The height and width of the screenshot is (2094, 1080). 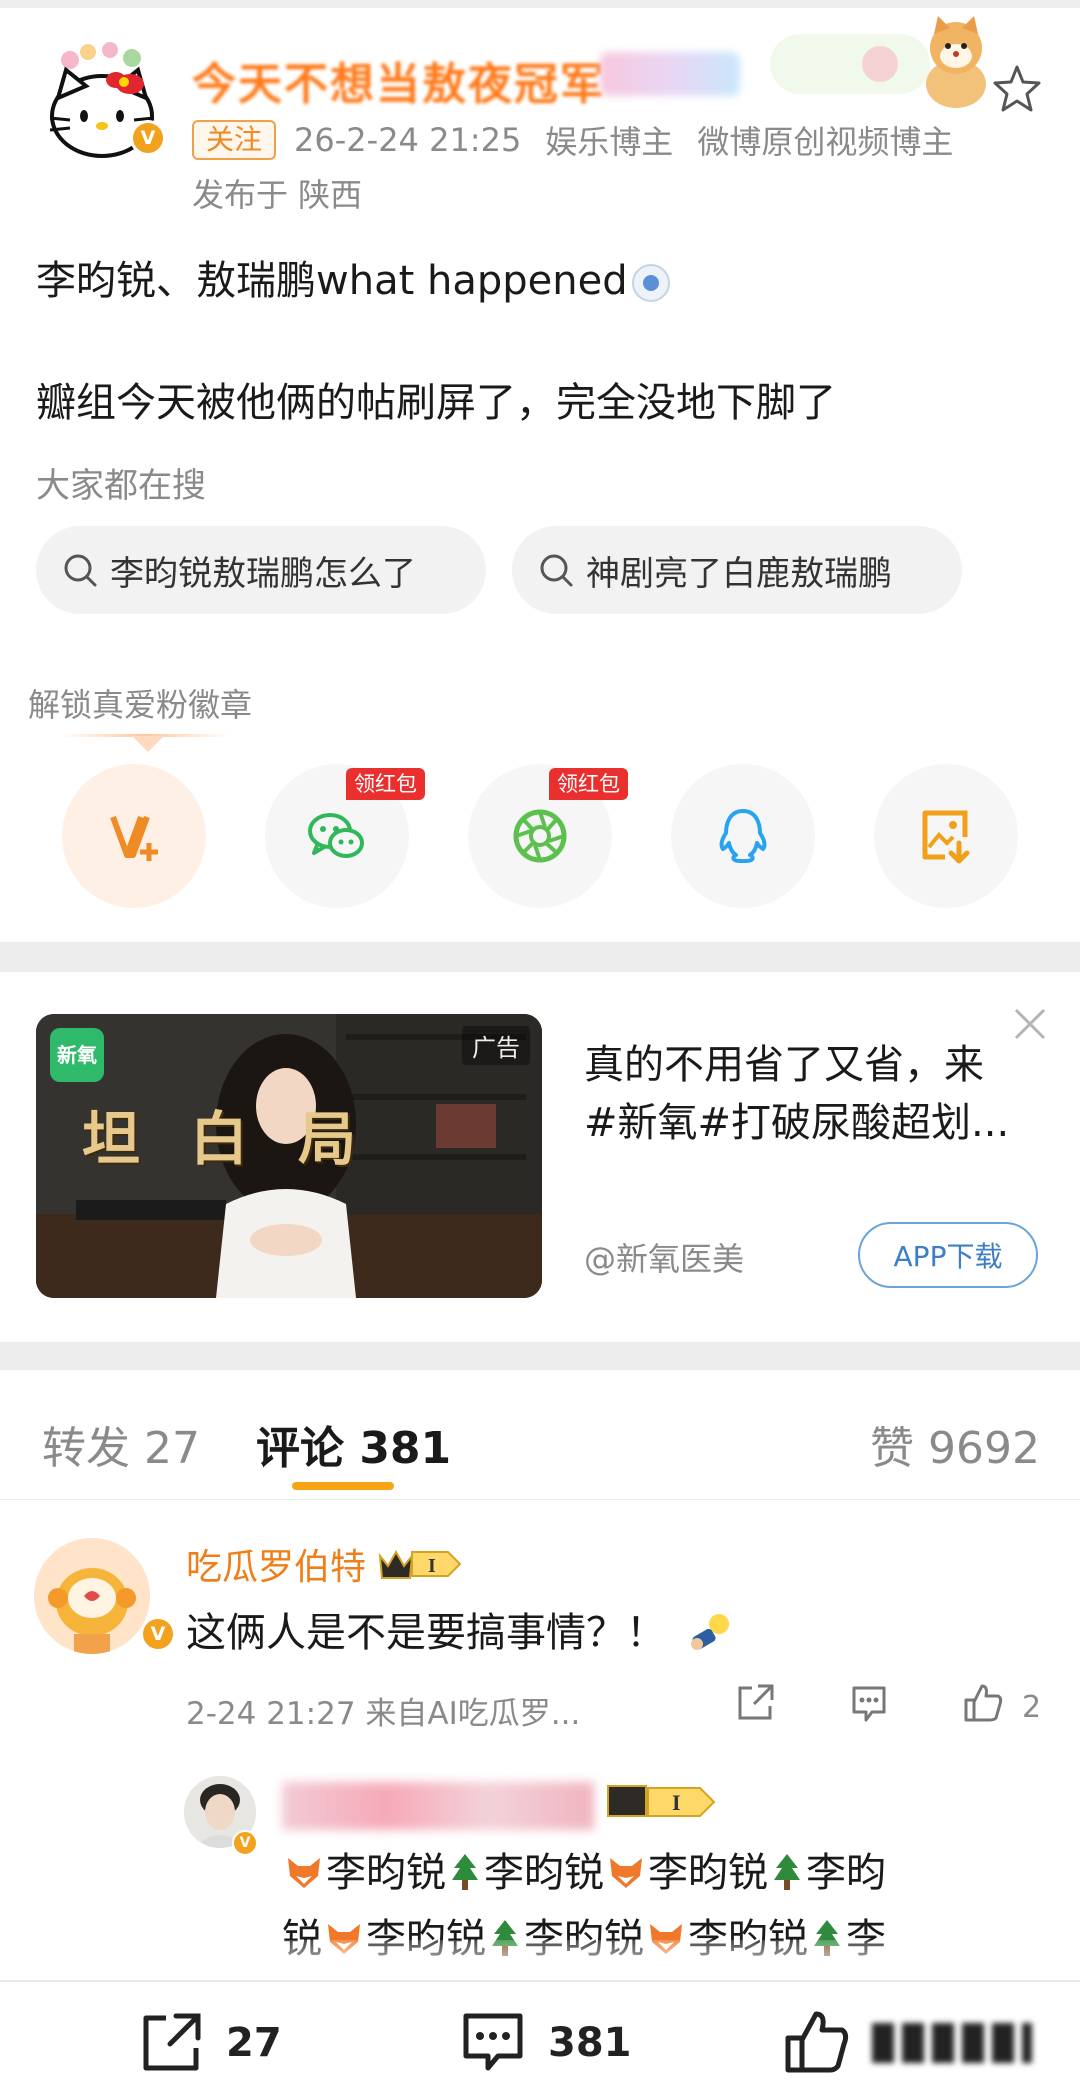 I want to click on tab-repost: 转发 27, so click(x=121, y=1444).